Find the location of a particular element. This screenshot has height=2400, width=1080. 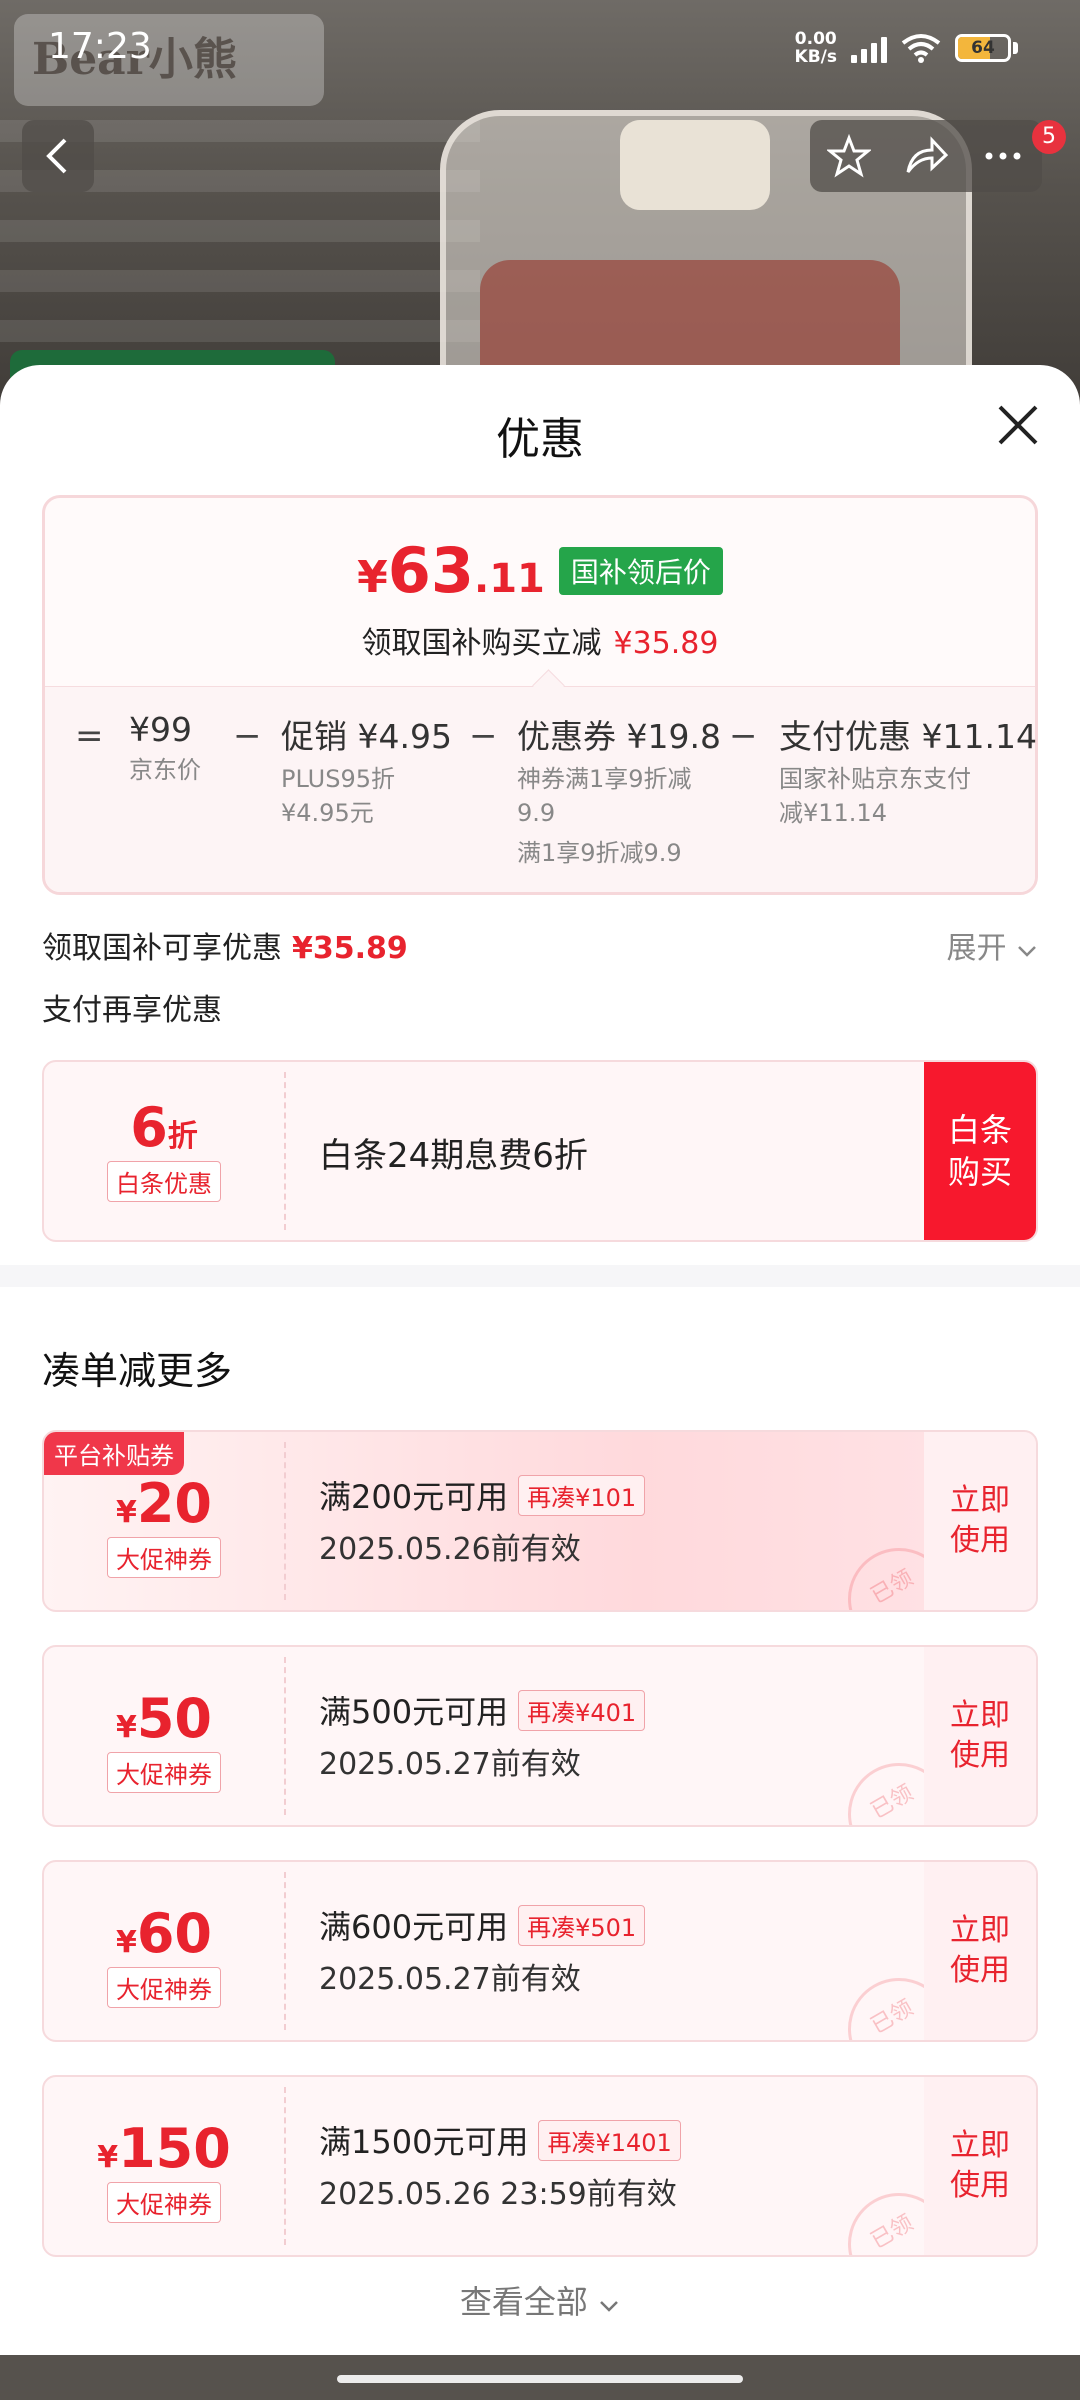

chevron-down-icon is located at coordinates (1027, 951).